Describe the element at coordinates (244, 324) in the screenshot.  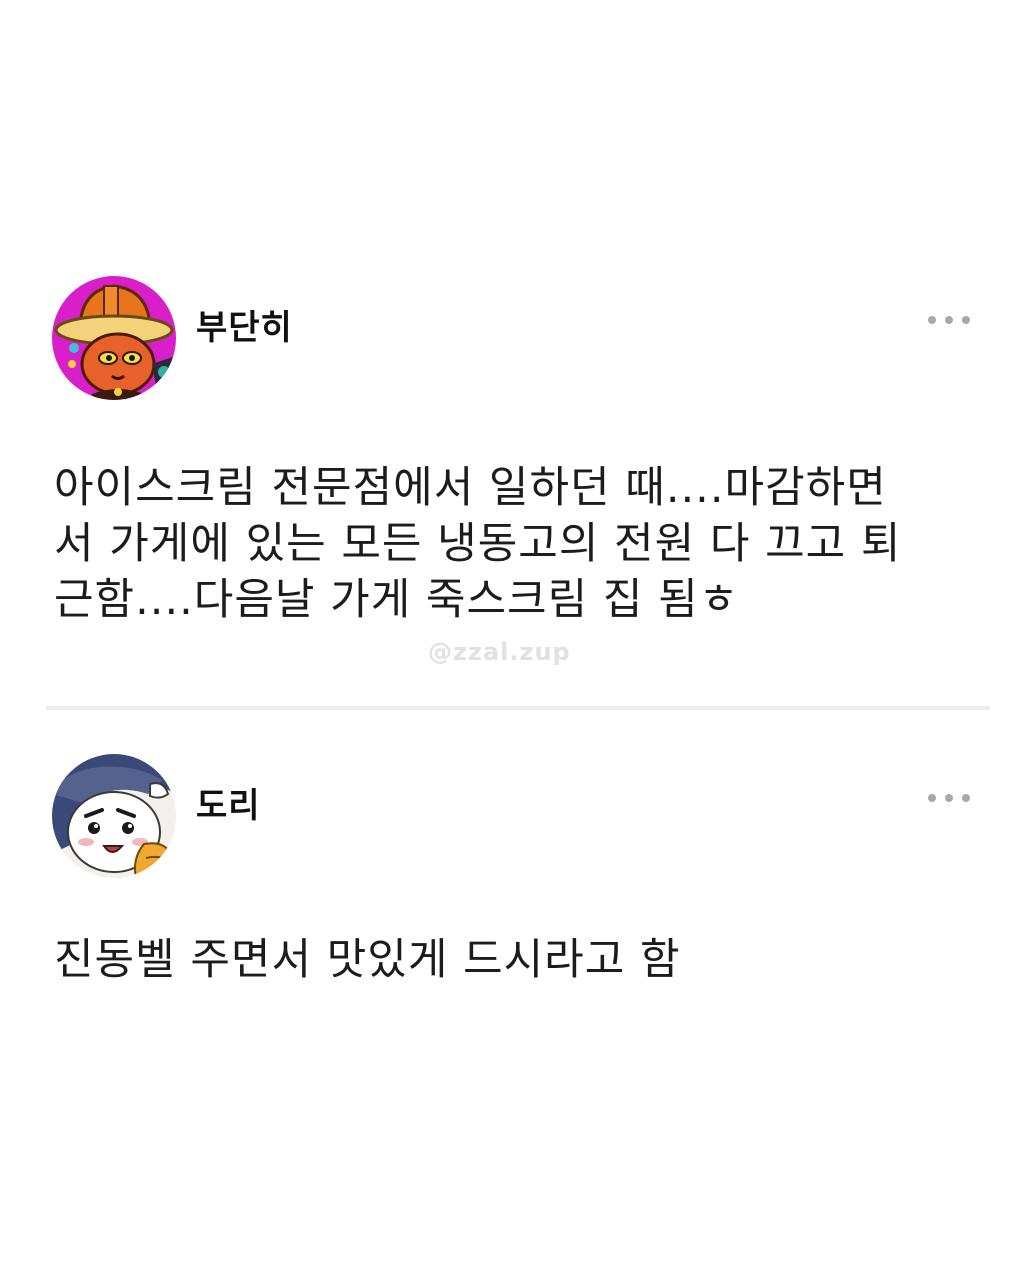
I see `username: 부단히` at that location.